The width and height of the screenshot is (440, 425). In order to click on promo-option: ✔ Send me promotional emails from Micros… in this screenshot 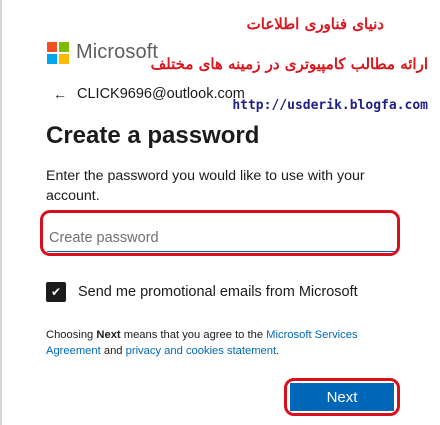, I will do `click(202, 292)`.